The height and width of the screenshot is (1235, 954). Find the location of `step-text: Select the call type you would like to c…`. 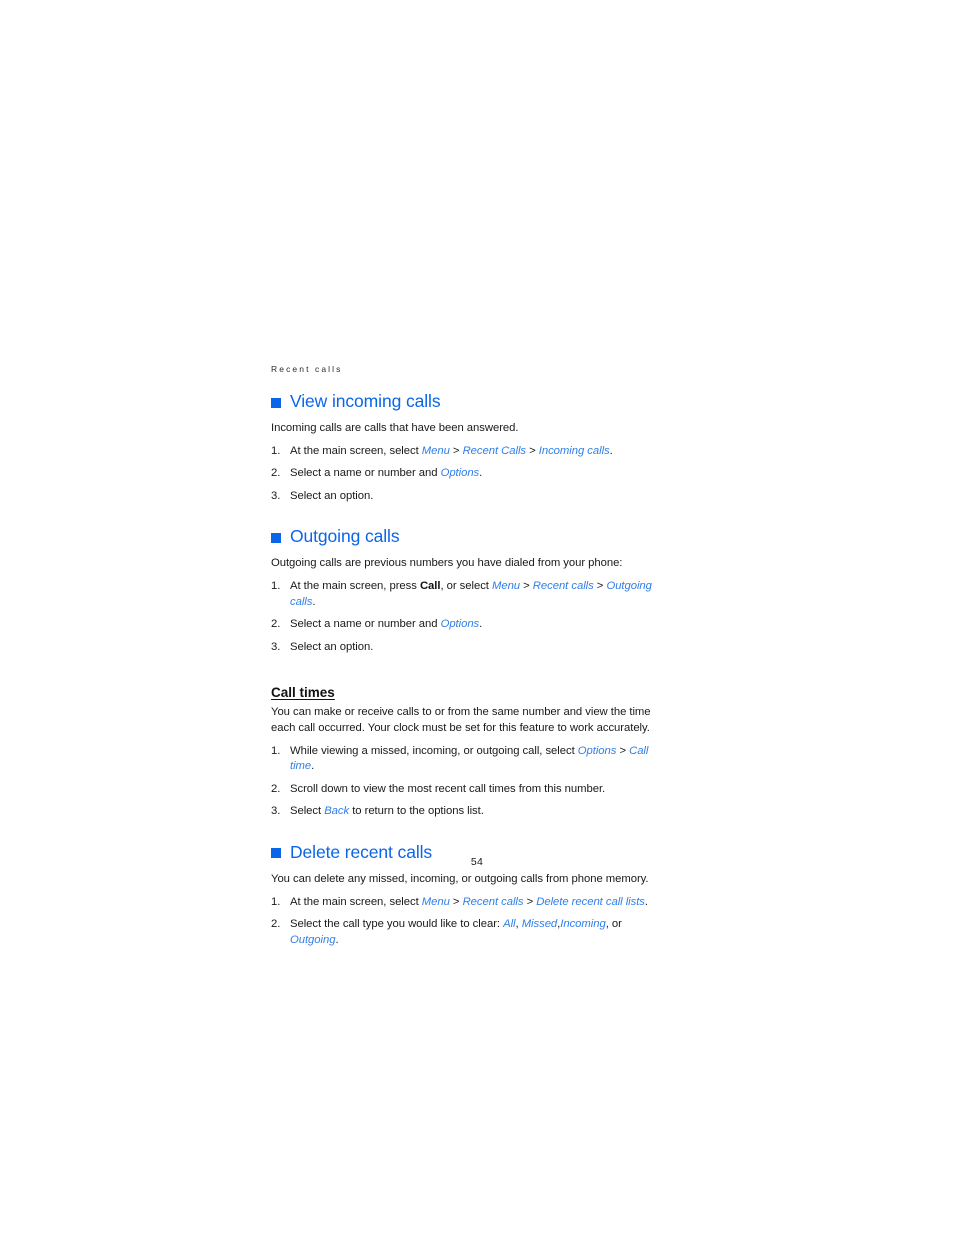

step-text: Select the call type you would like to c… is located at coordinates (397, 924).